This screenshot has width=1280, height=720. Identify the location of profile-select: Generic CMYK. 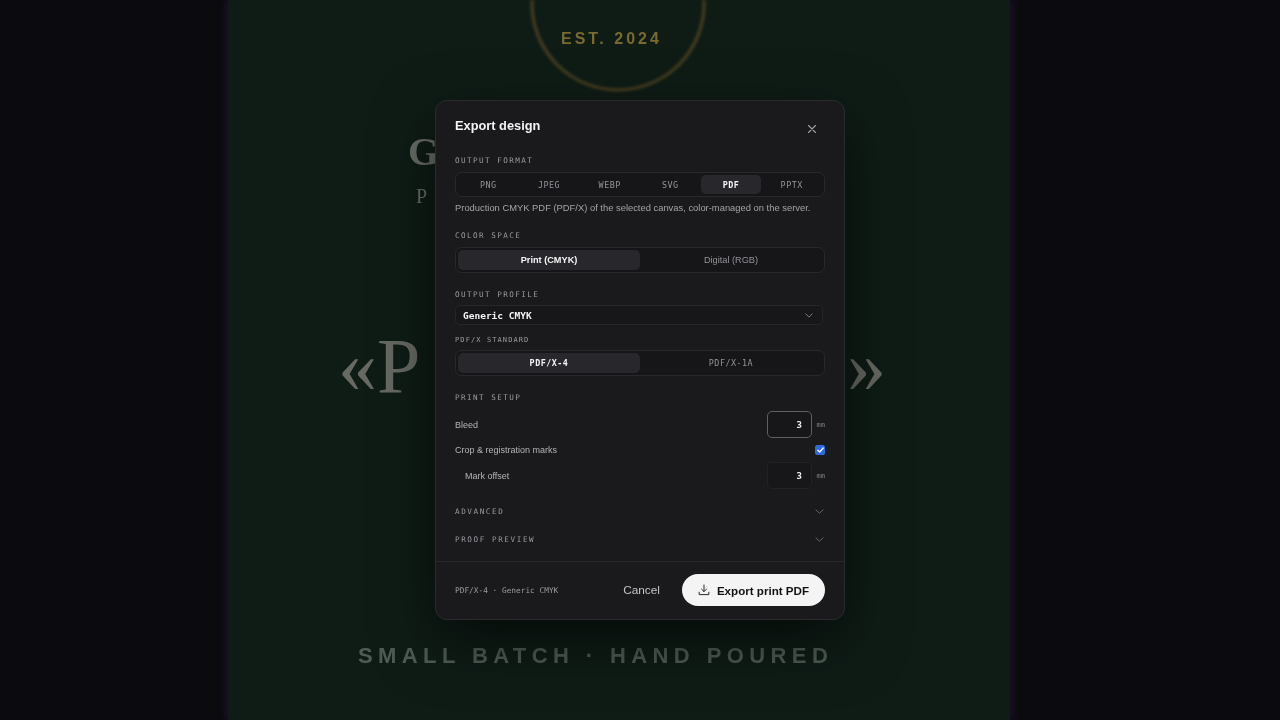
(639, 315).